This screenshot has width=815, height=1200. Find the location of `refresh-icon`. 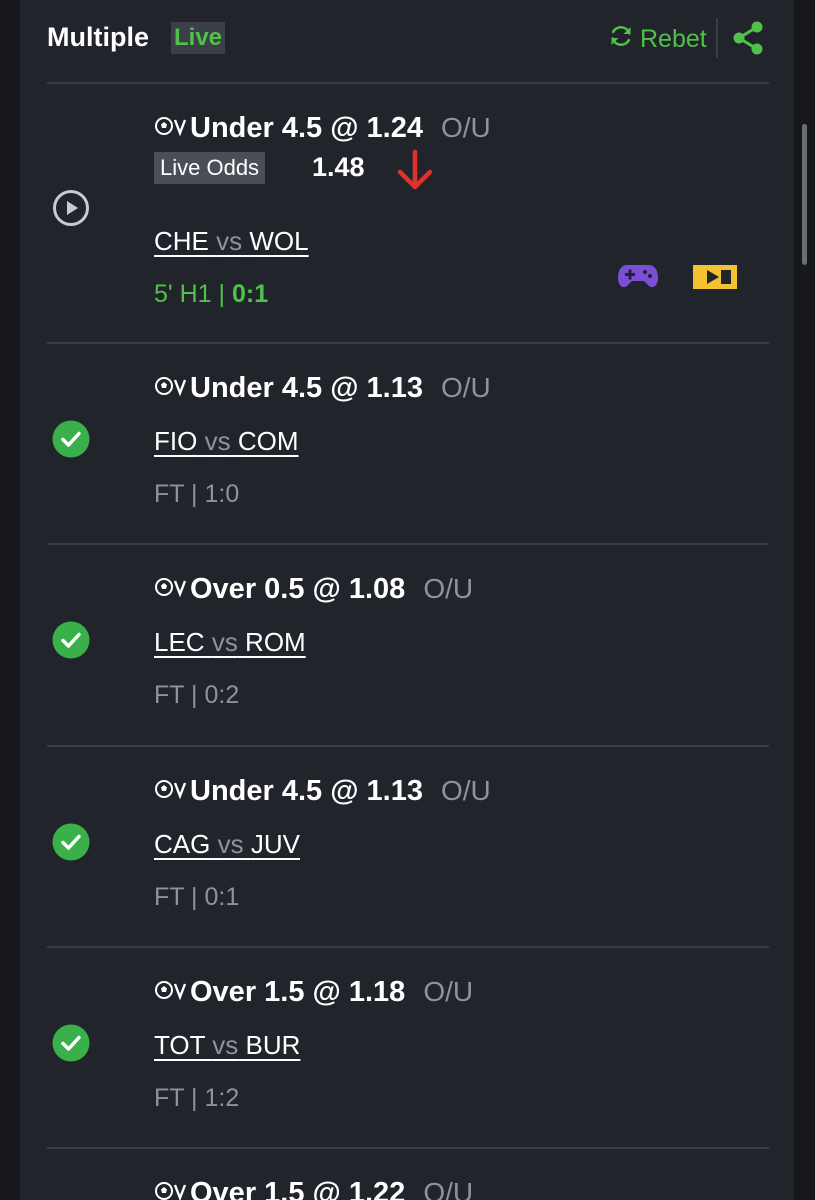

refresh-icon is located at coordinates (624, 39).